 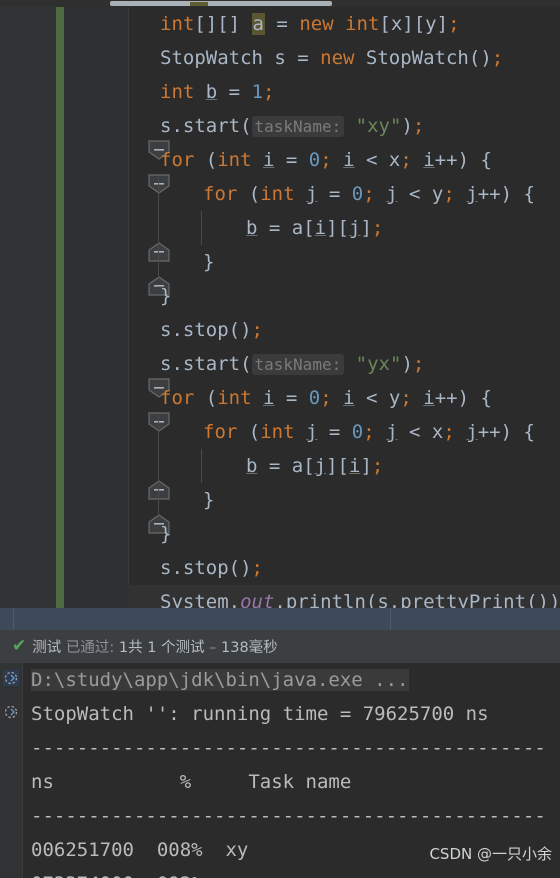 I want to click on fold-gutter, so click(x=117, y=307).